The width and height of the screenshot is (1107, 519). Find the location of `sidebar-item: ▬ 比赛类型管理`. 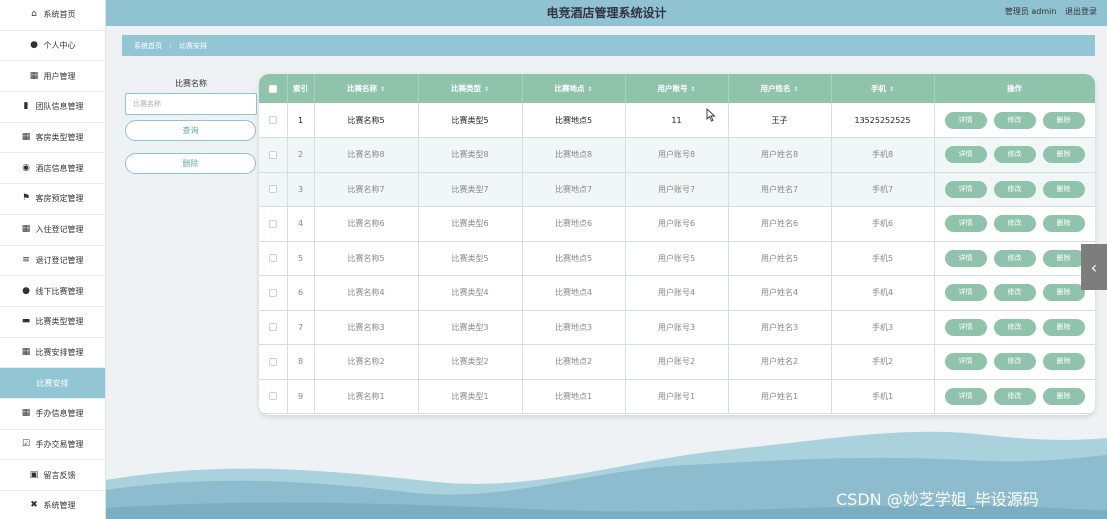

sidebar-item: ▬ 比赛类型管理 is located at coordinates (52, 322).